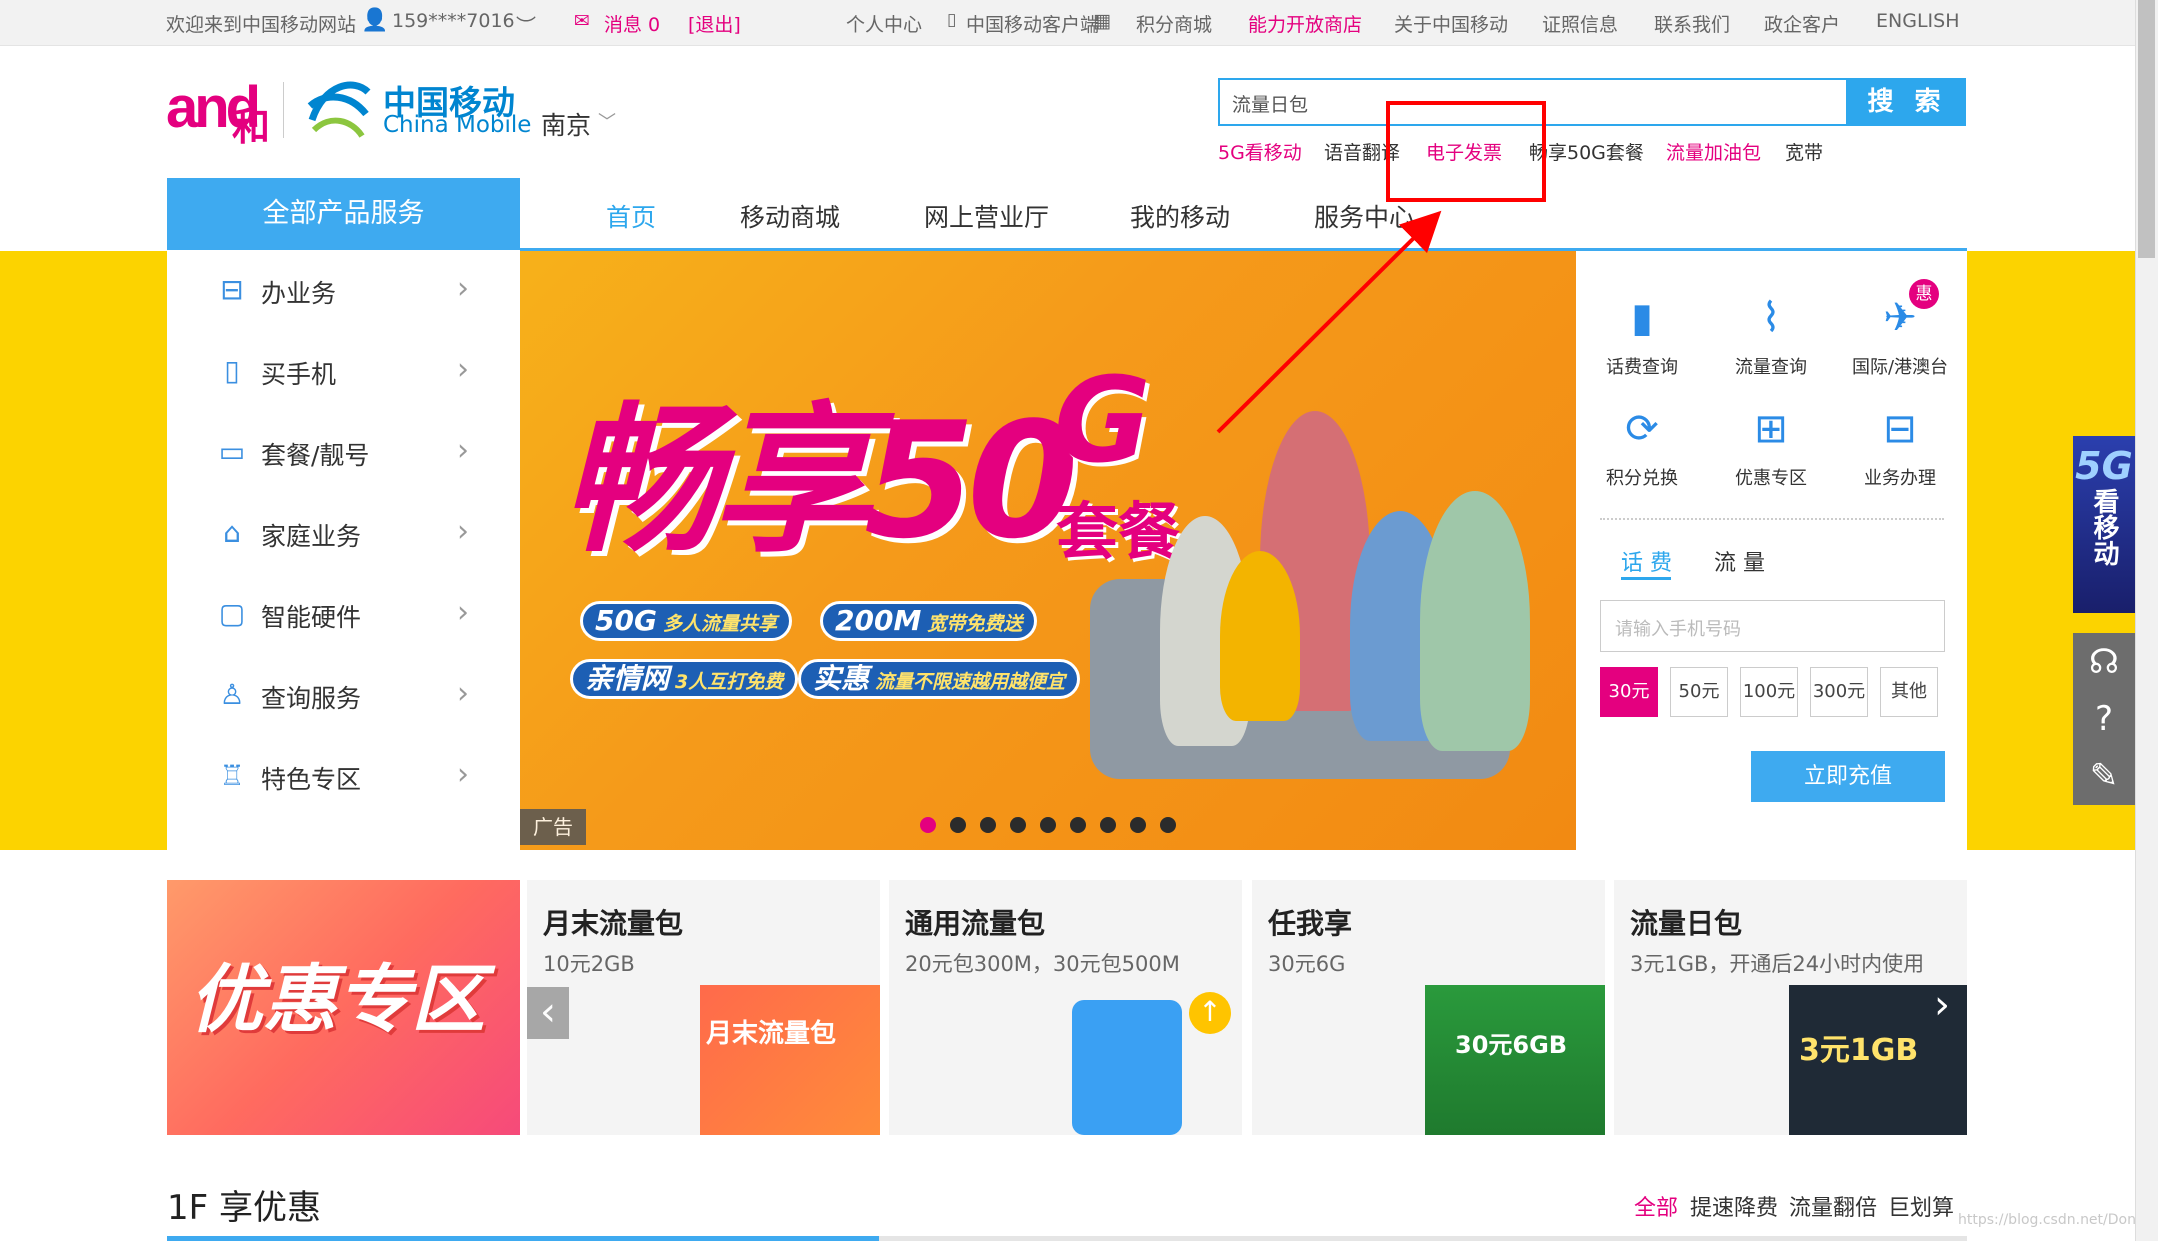  Describe the element at coordinates (1699, 692) in the screenshot. I see `amount-50: 50元` at that location.